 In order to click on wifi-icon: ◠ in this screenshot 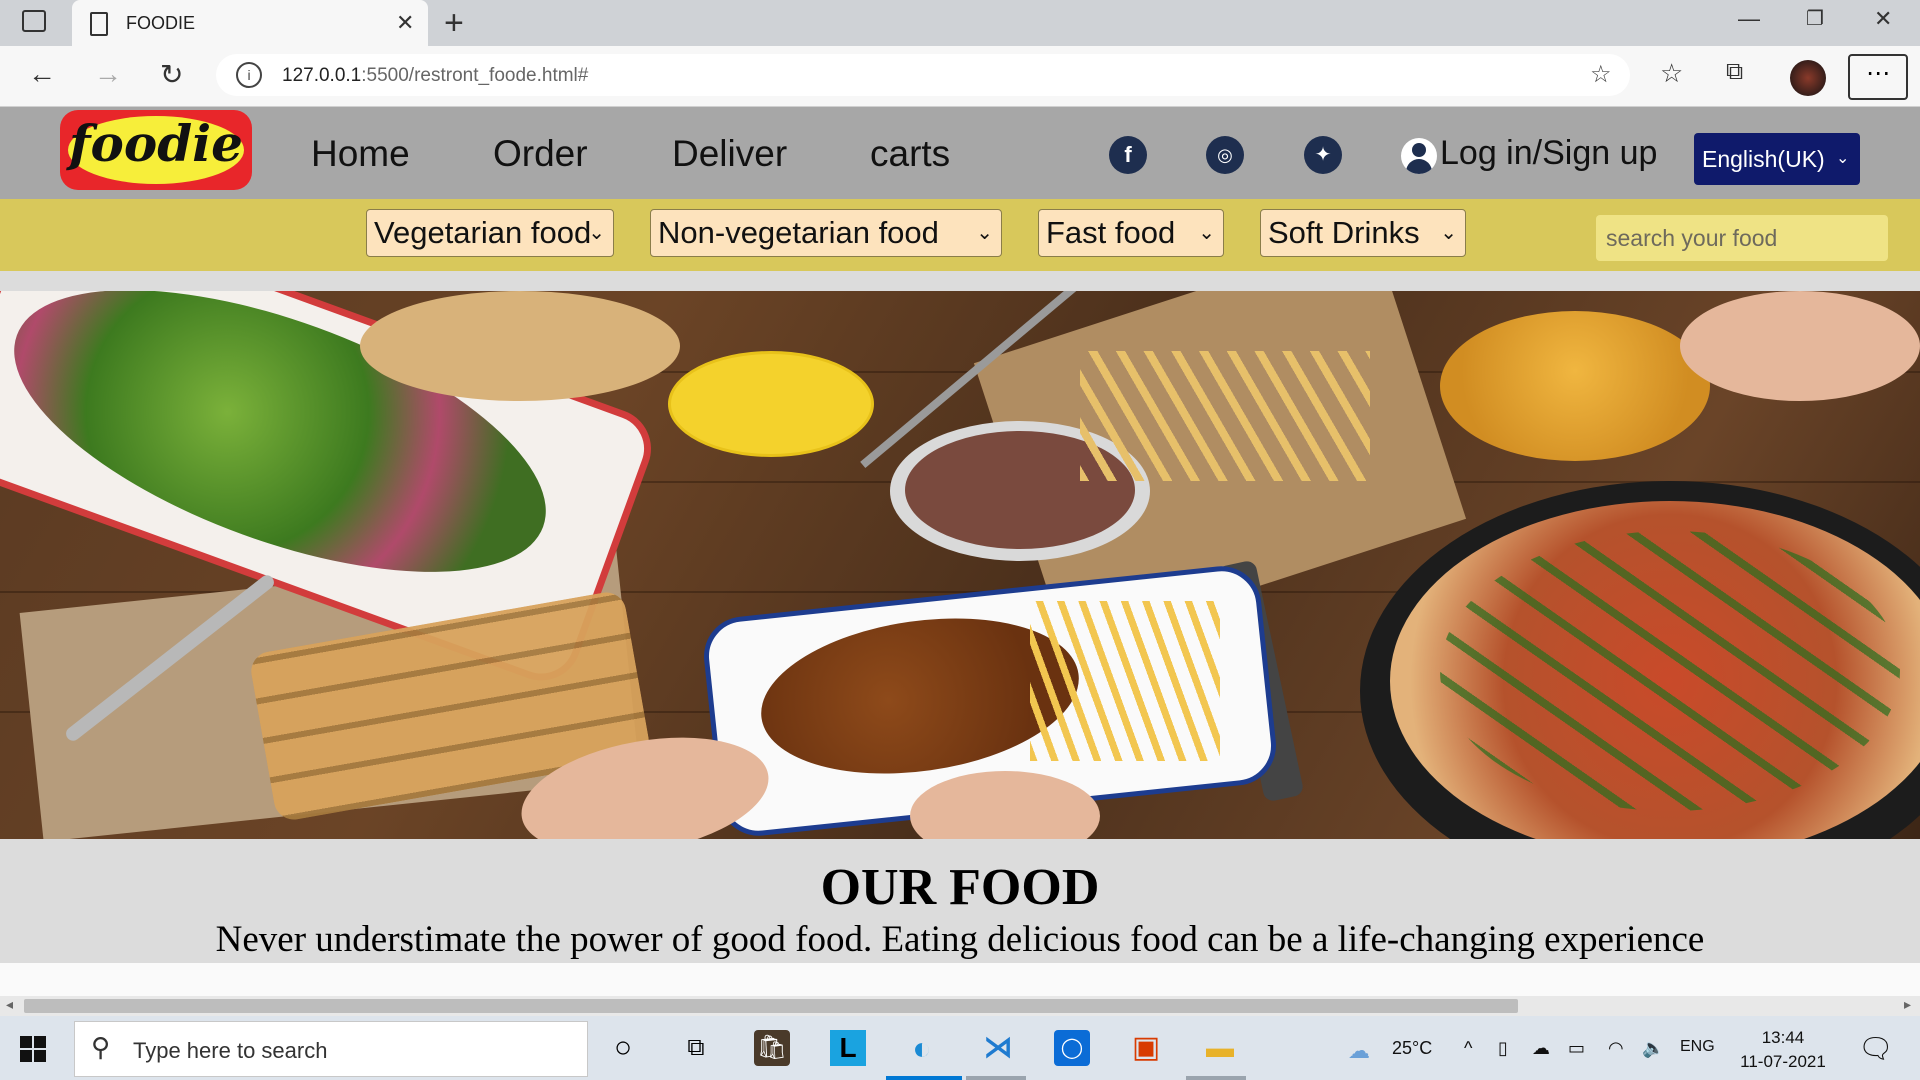, I will do `click(1616, 1048)`.